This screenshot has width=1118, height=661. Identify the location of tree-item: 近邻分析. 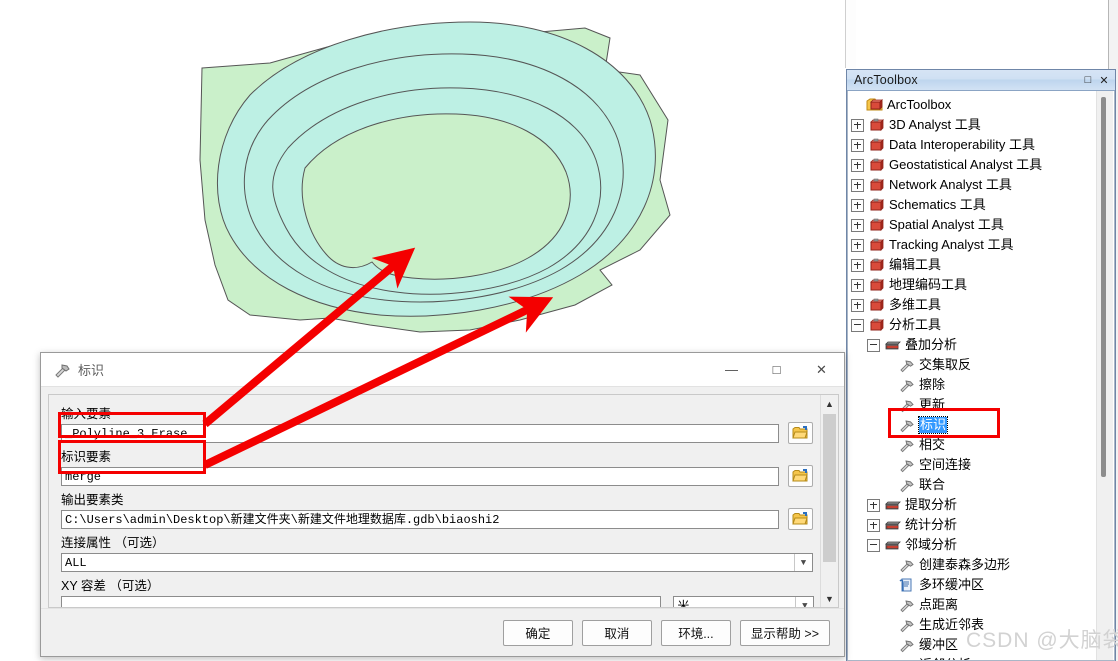
(976, 657).